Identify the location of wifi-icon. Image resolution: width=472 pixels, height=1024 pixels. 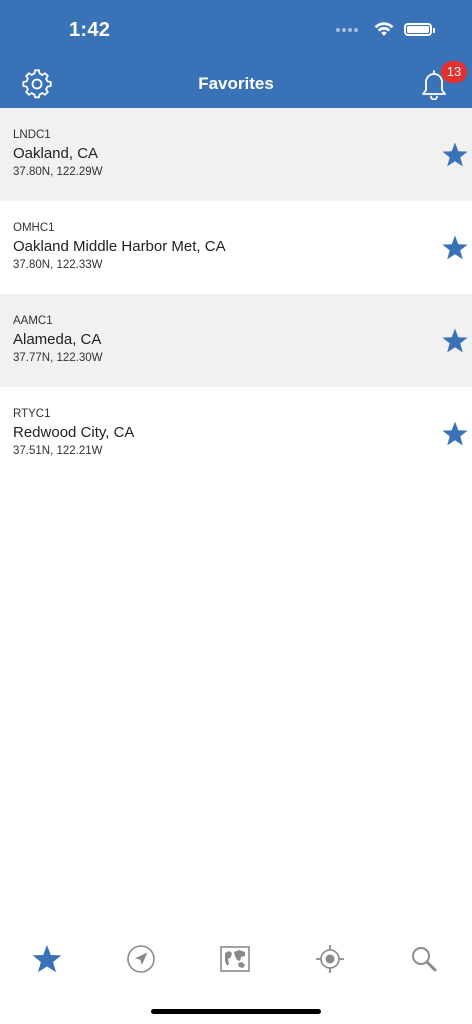
(384, 29).